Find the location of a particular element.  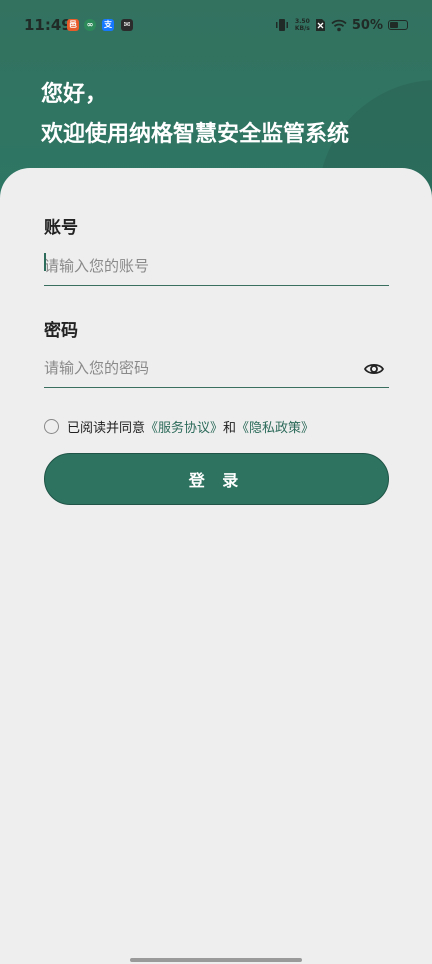

agreement-radio is located at coordinates (51, 426).